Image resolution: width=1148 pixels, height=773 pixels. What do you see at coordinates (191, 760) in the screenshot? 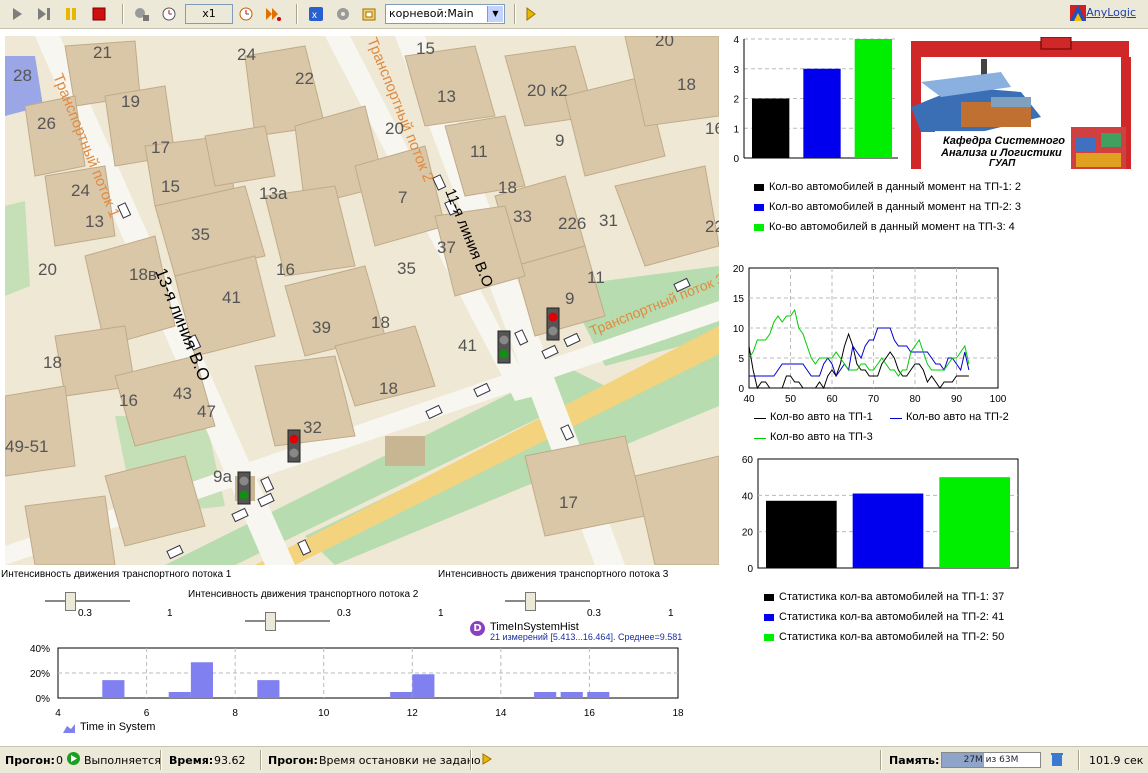
I see `time-label: Время:` at bounding box center [191, 760].